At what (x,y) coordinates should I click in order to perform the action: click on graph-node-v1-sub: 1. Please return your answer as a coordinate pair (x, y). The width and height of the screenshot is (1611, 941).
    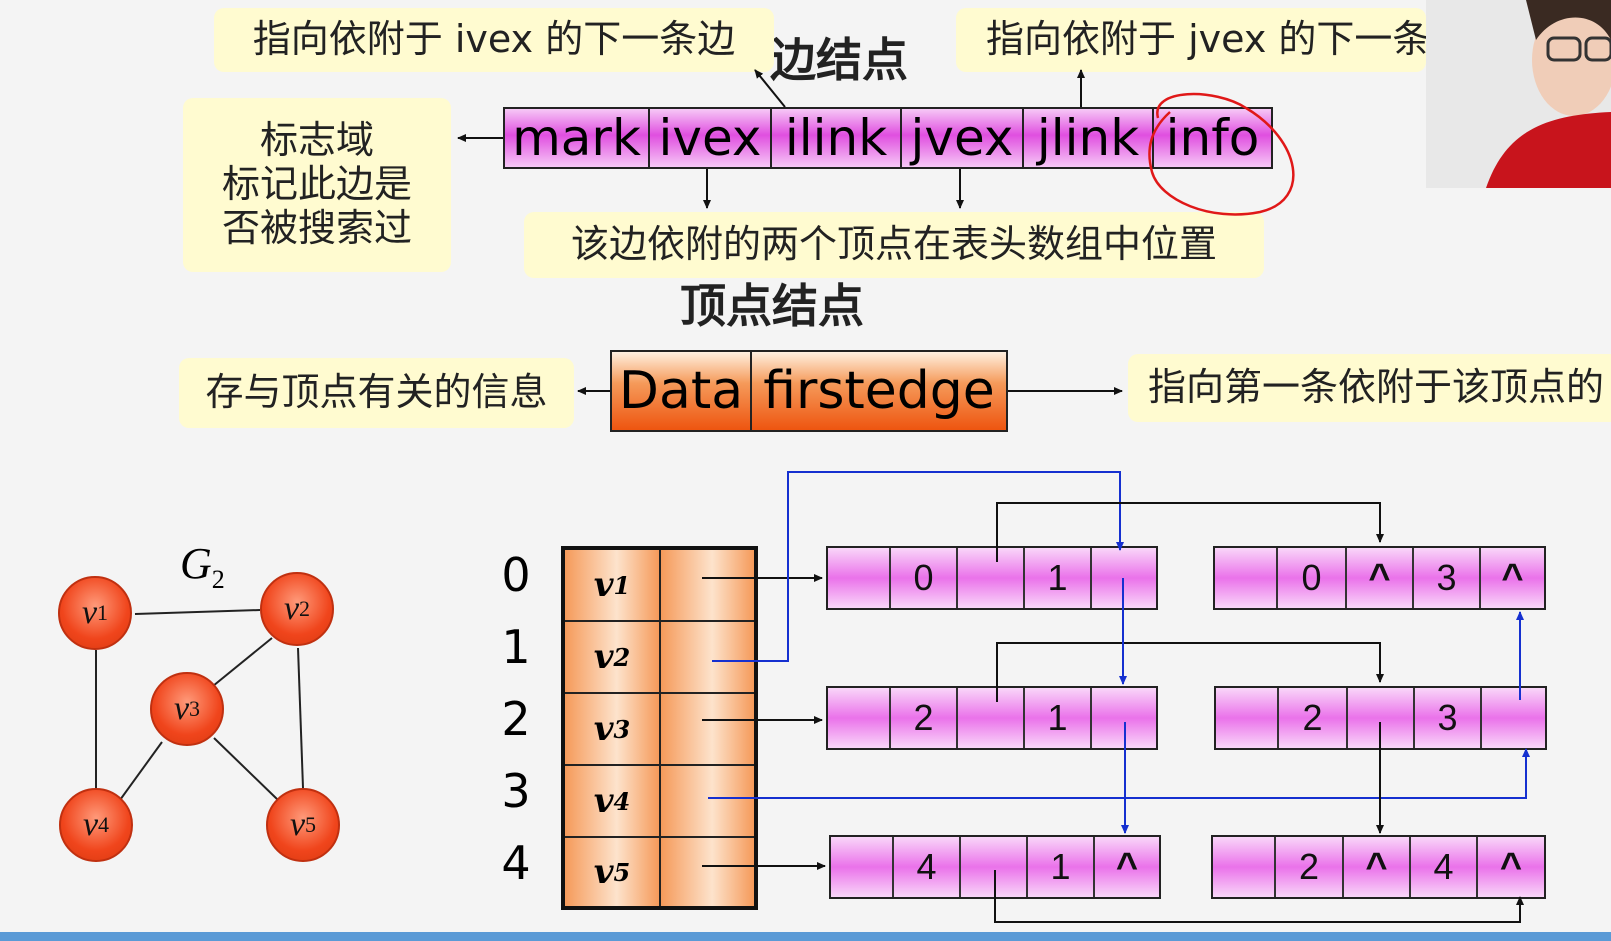
    Looking at the image, I should click on (103, 612).